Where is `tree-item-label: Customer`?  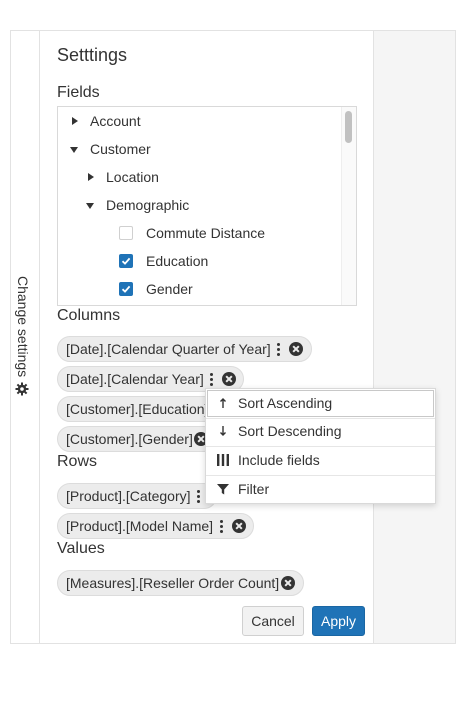
tree-item-label: Customer is located at coordinates (120, 149).